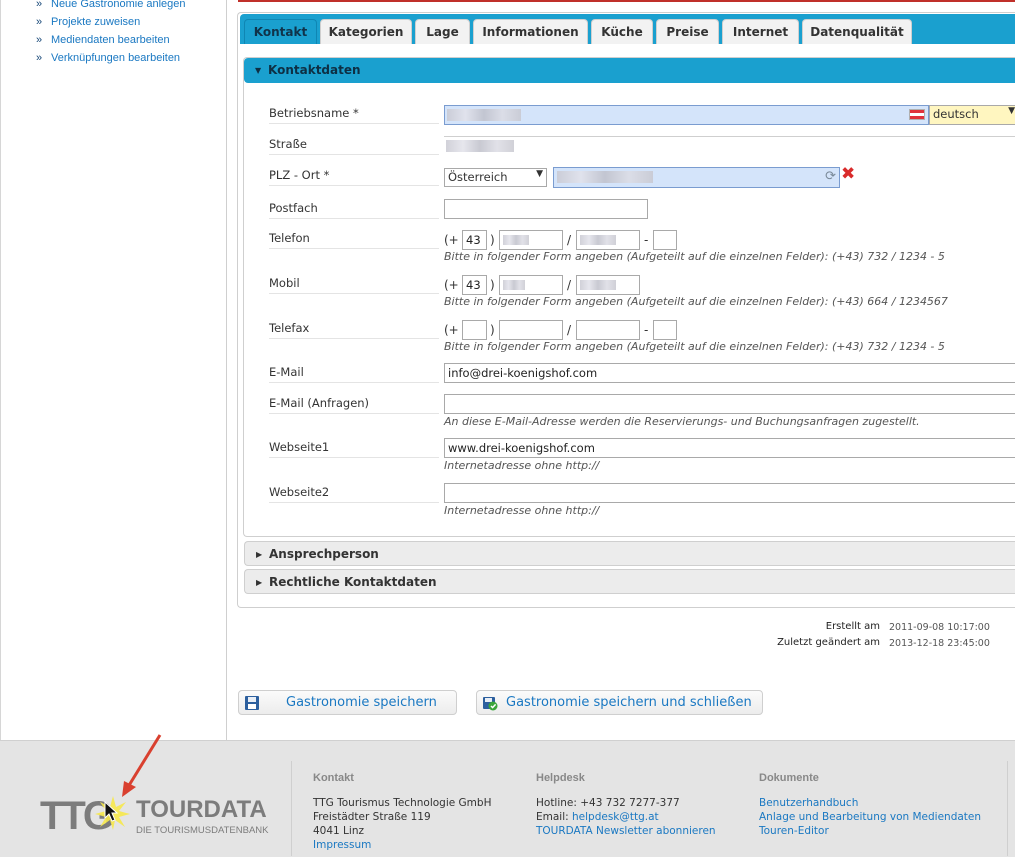  Describe the element at coordinates (1007, 808) in the screenshot. I see `footer-divider` at that location.